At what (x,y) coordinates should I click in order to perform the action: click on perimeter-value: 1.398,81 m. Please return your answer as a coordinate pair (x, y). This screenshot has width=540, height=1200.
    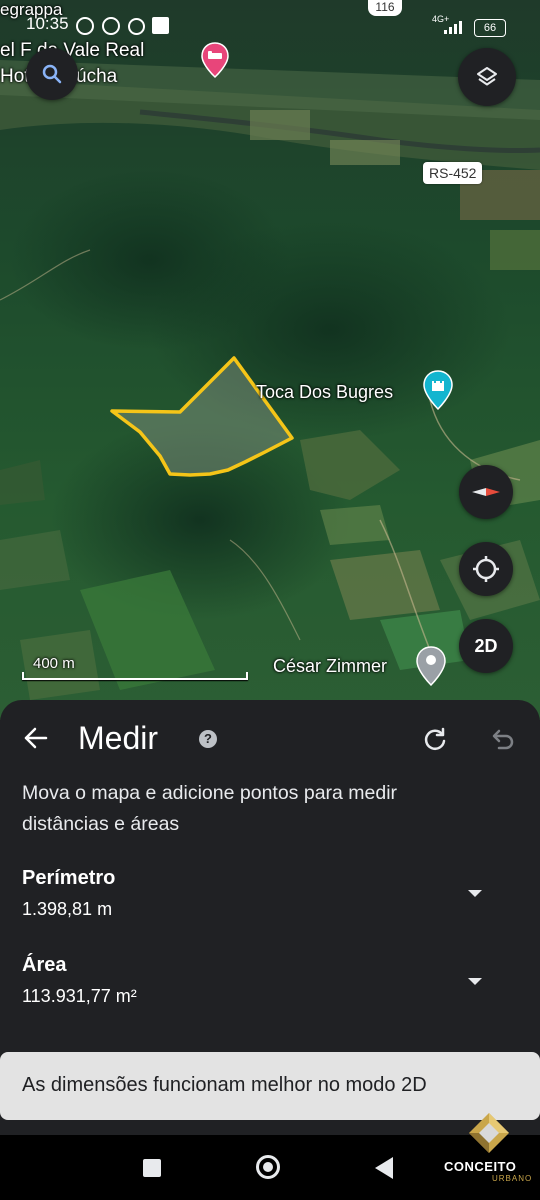
    Looking at the image, I should click on (67, 909).